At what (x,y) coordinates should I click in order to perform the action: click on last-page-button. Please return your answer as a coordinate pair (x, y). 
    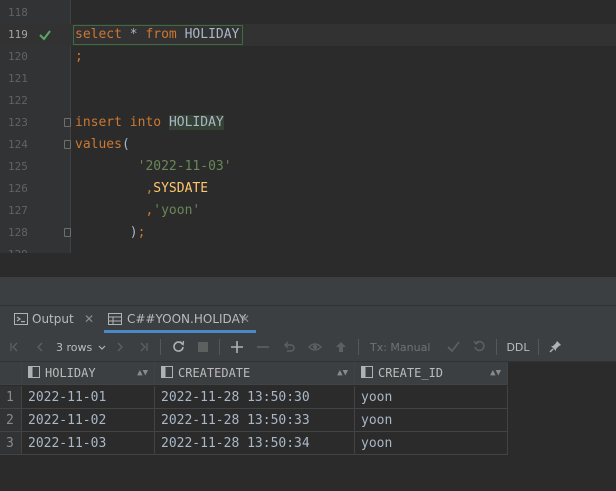
    Looking at the image, I should click on (144, 347).